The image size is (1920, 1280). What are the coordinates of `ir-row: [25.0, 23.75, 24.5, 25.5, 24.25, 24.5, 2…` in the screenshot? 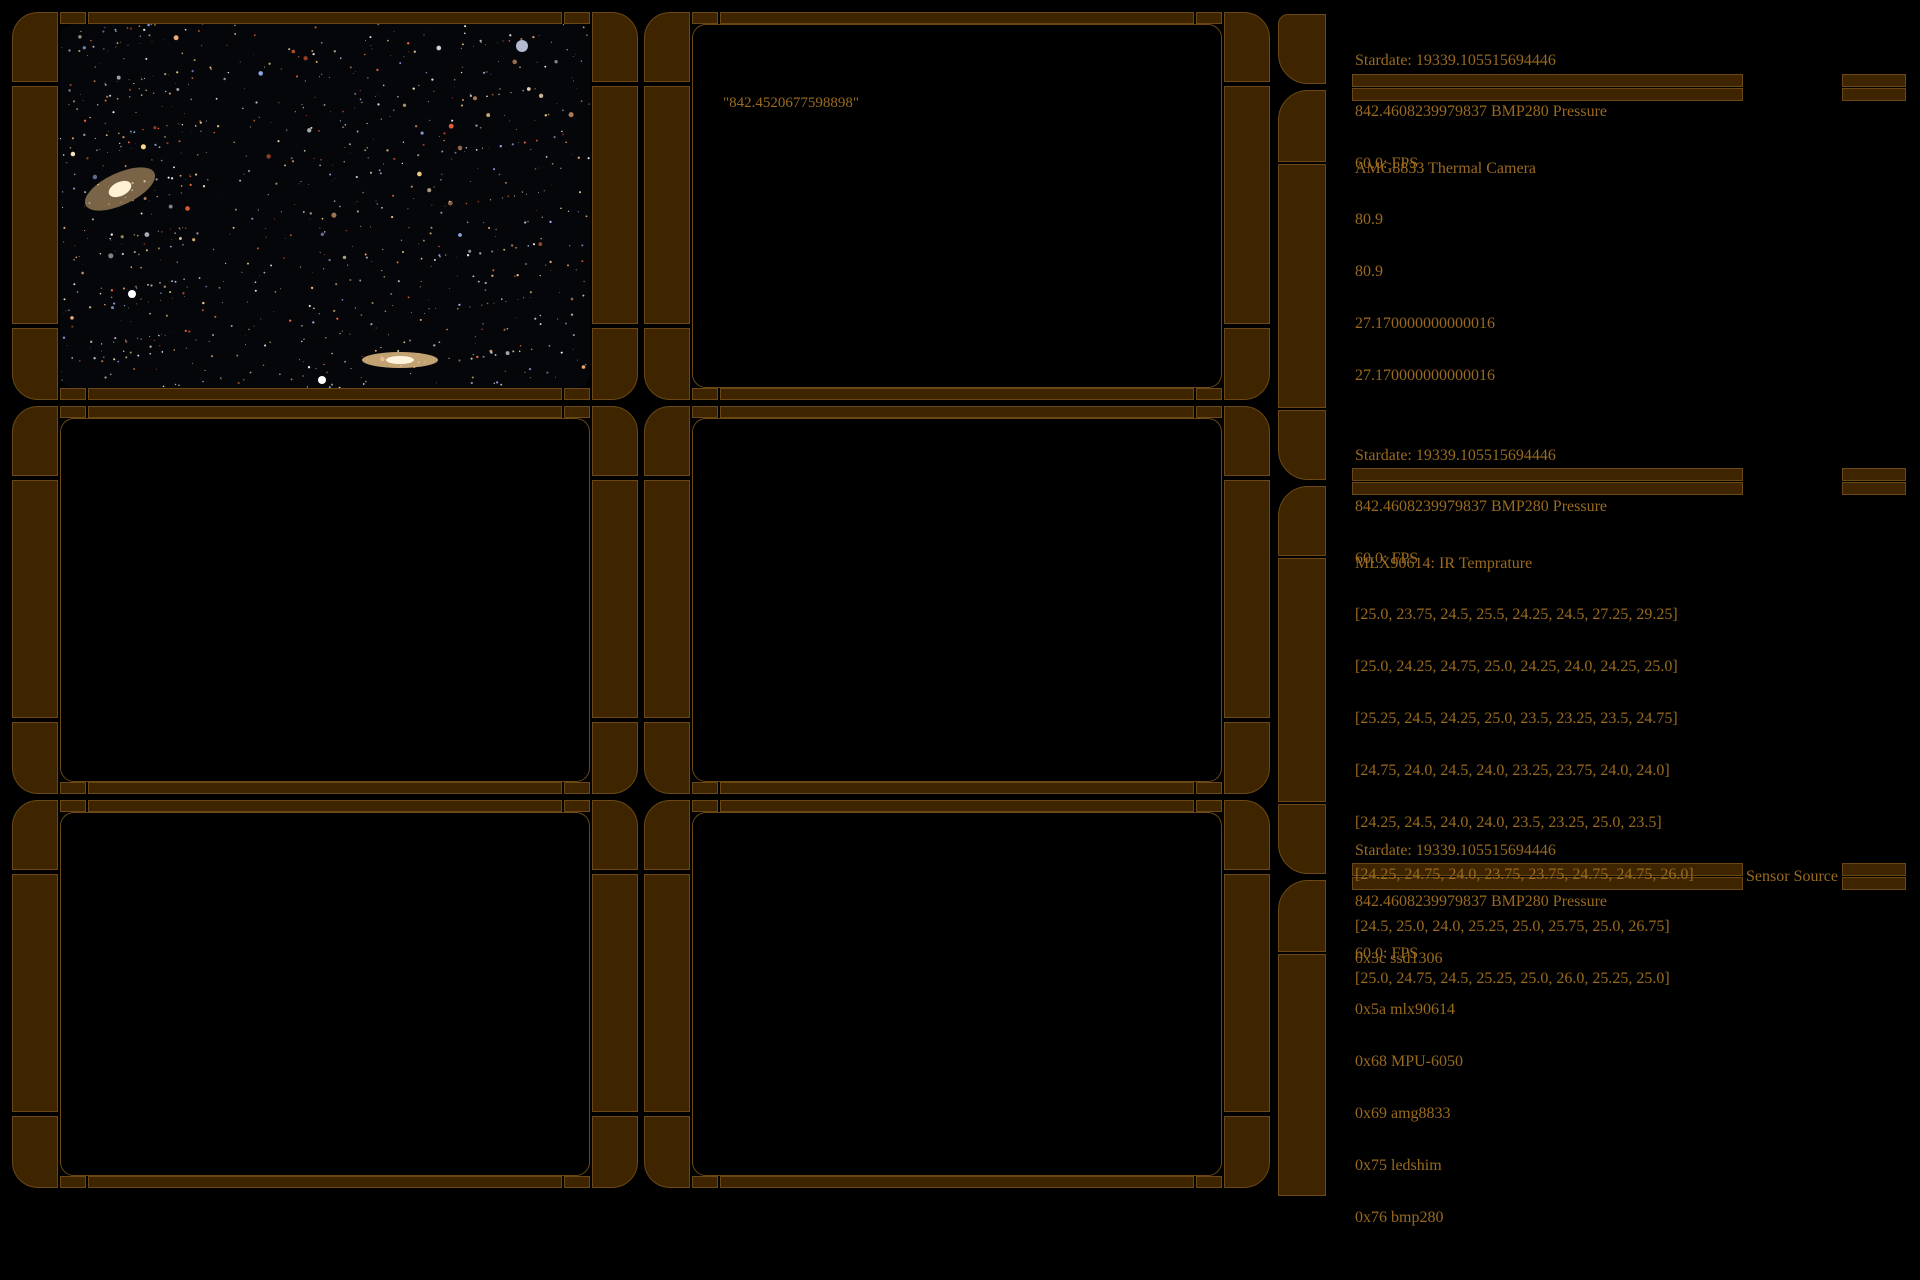 It's located at (1516, 615).